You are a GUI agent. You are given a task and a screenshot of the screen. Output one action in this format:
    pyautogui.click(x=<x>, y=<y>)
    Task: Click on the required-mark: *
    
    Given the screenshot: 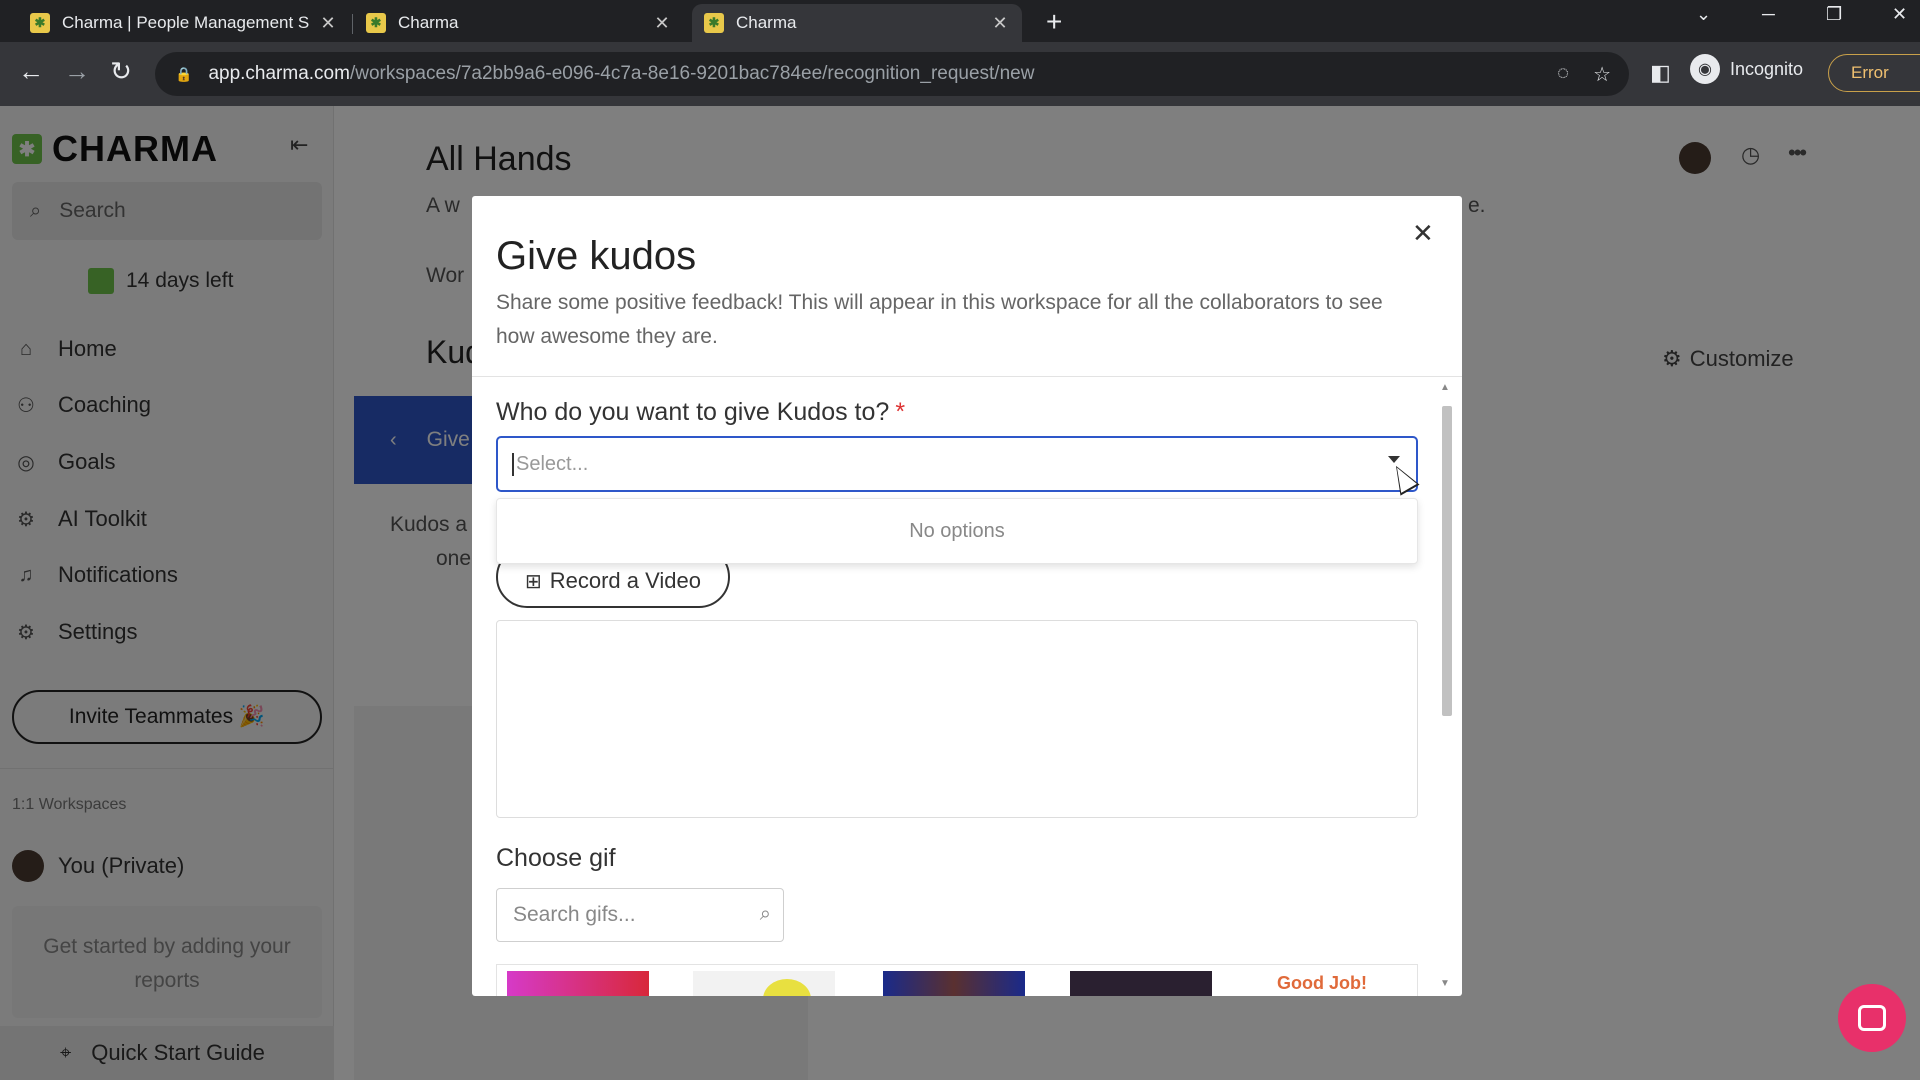 What is the action you would take?
    pyautogui.click(x=900, y=412)
    